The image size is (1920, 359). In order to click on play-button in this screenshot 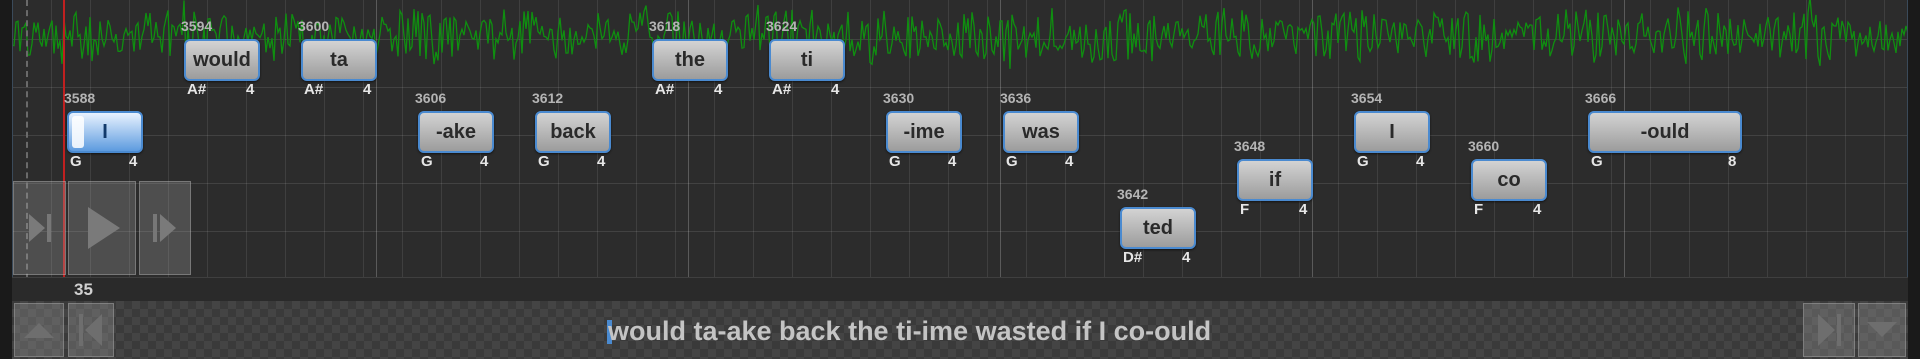, I will do `click(102, 228)`.